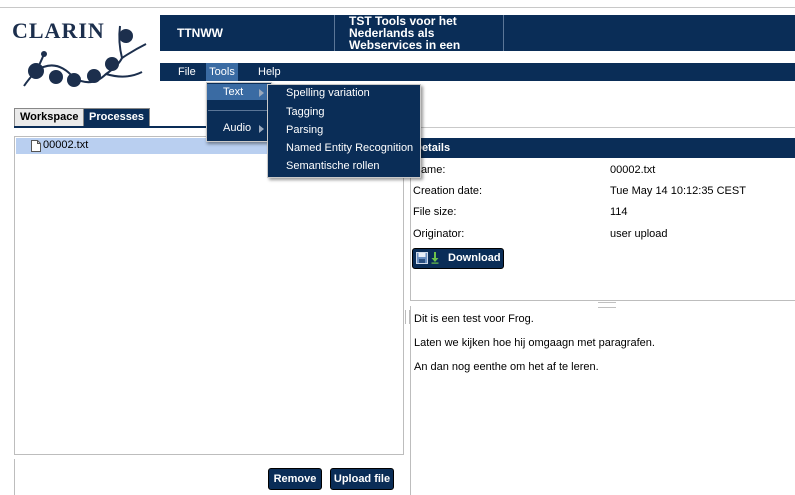  I want to click on detail-value-originator: user upload, so click(639, 234).